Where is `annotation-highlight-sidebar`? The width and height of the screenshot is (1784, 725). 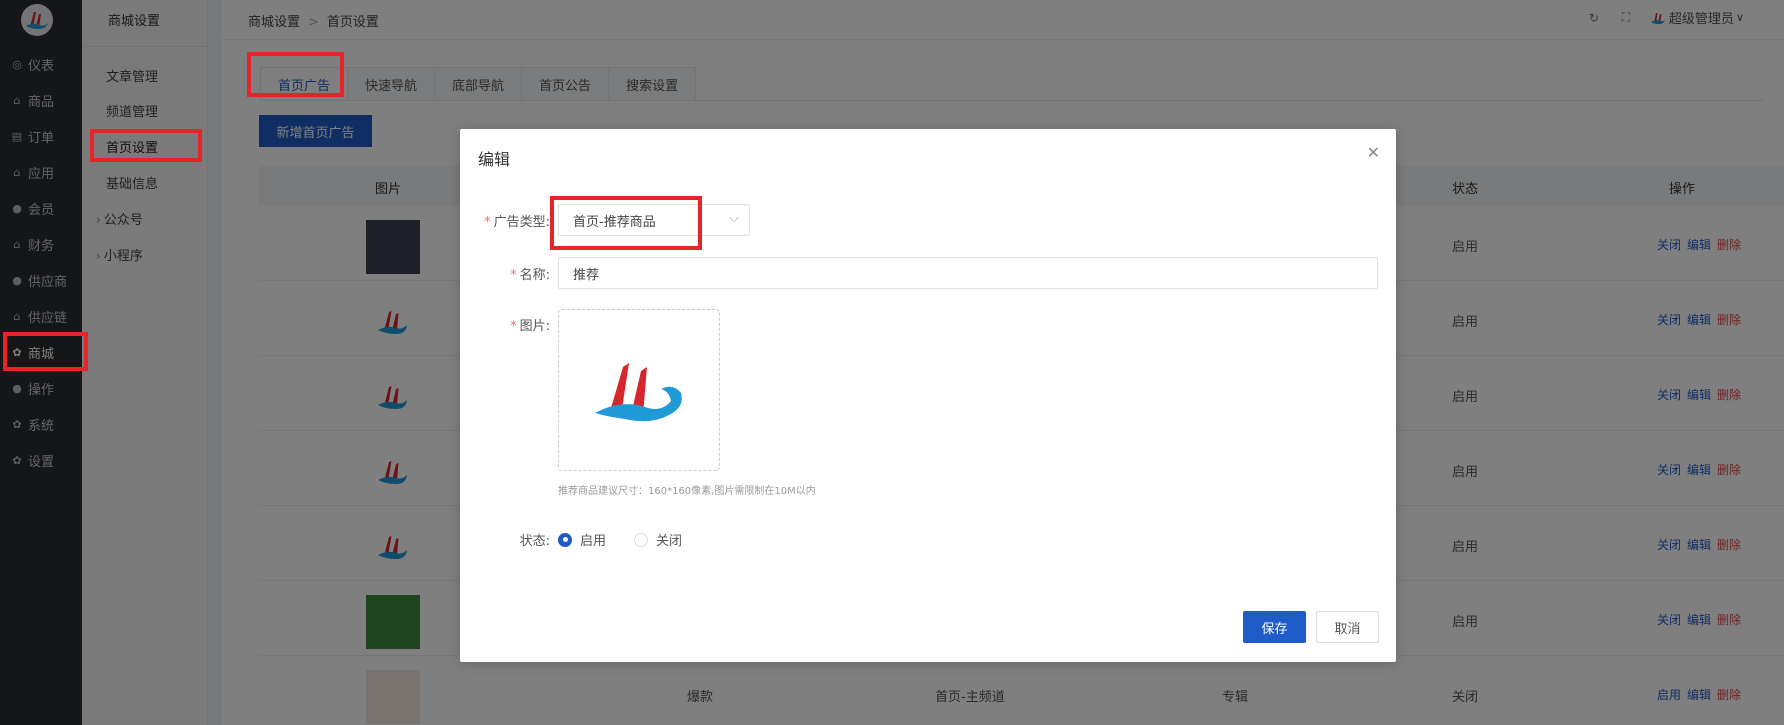
annotation-highlight-sidebar is located at coordinates (45, 351).